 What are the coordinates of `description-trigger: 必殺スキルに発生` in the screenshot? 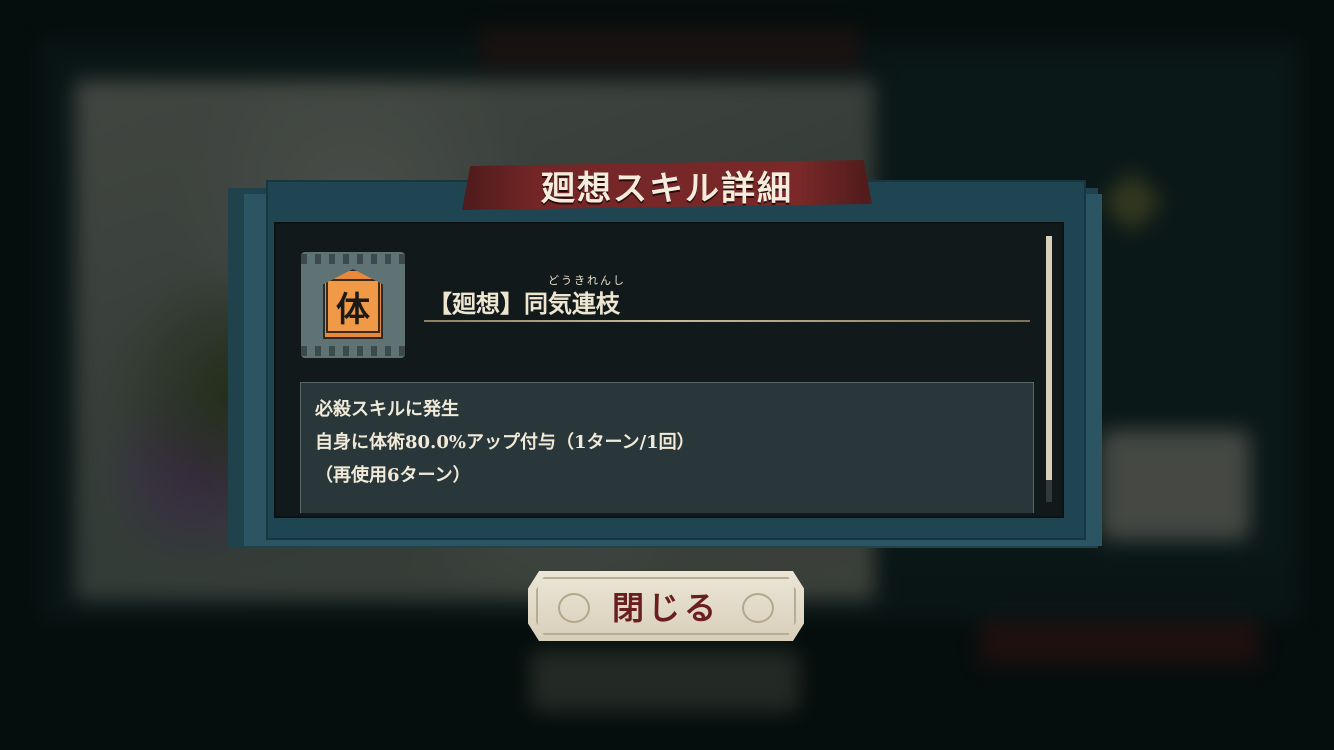 It's located at (387, 409).